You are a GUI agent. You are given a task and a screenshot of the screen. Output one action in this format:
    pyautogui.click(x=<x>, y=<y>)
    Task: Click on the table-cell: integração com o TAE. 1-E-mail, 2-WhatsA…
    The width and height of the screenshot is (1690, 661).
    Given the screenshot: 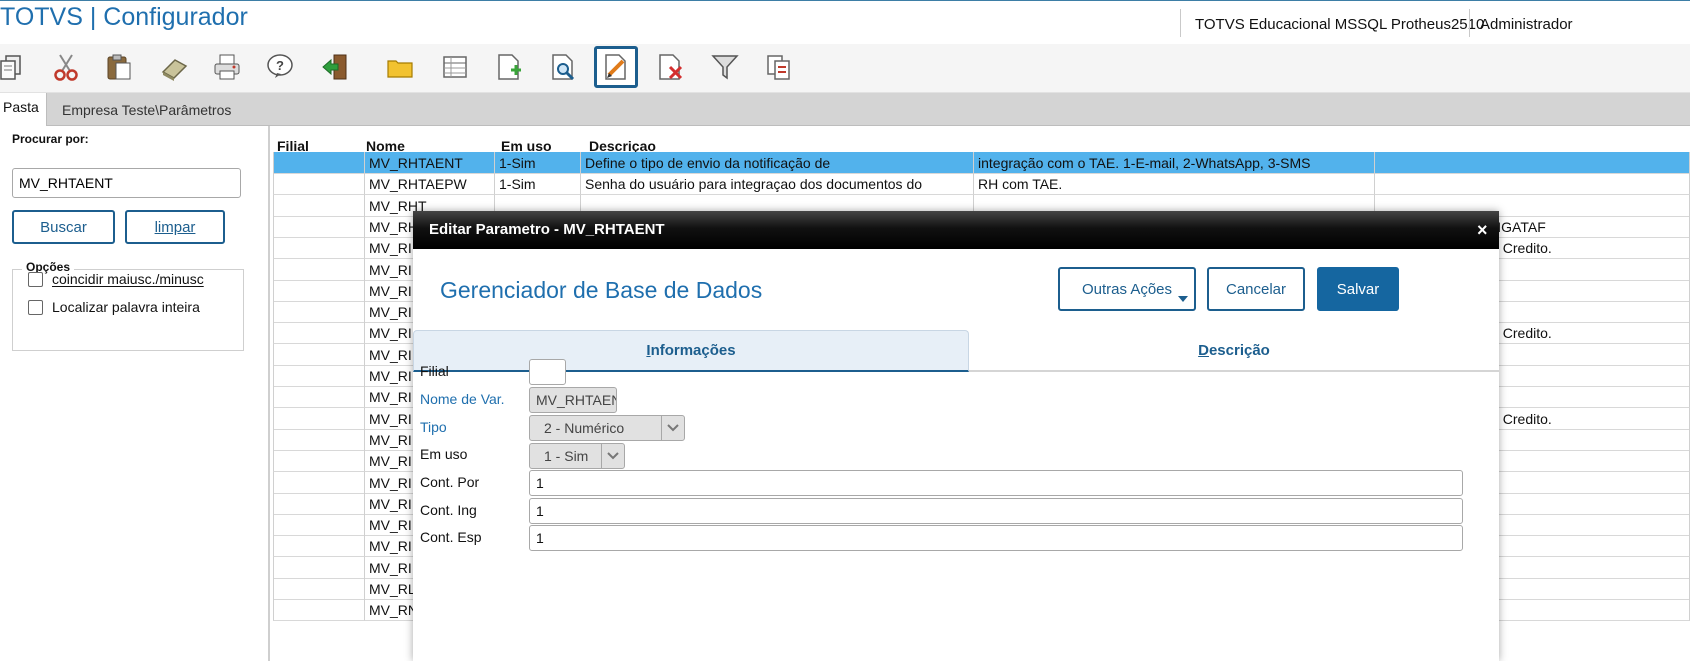 What is the action you would take?
    pyautogui.click(x=1174, y=163)
    